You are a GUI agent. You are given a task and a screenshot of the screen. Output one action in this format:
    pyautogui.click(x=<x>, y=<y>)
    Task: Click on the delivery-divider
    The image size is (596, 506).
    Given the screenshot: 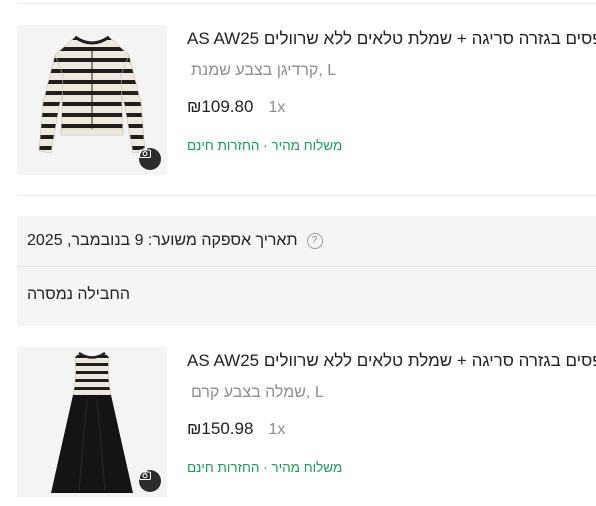 What is the action you would take?
    pyautogui.click(x=306, y=266)
    